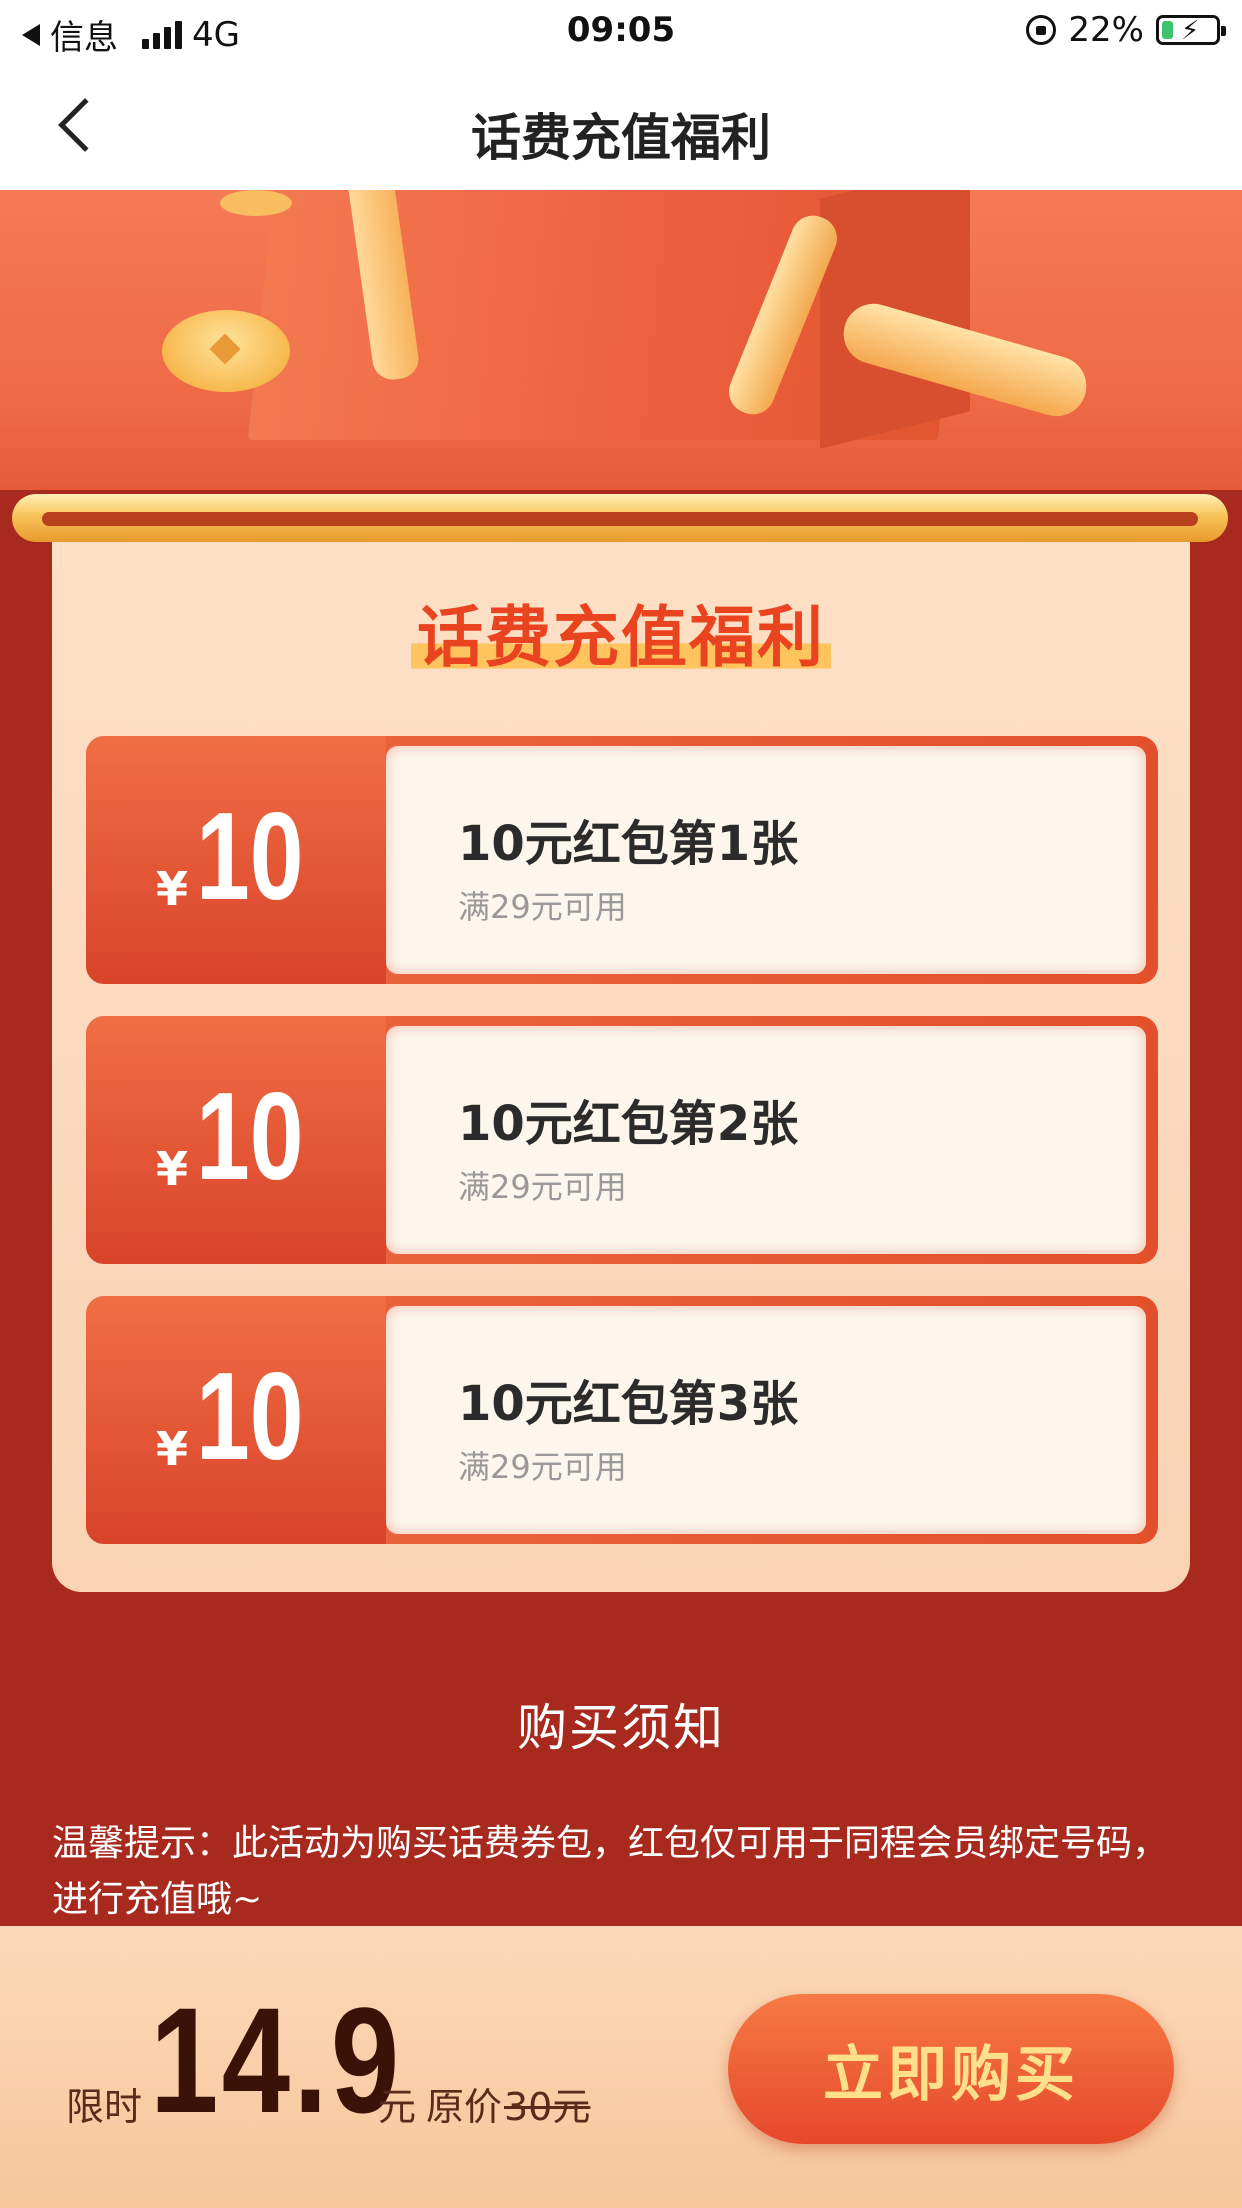  Describe the element at coordinates (547, 2107) in the screenshot. I see `original-price: 30元` at that location.